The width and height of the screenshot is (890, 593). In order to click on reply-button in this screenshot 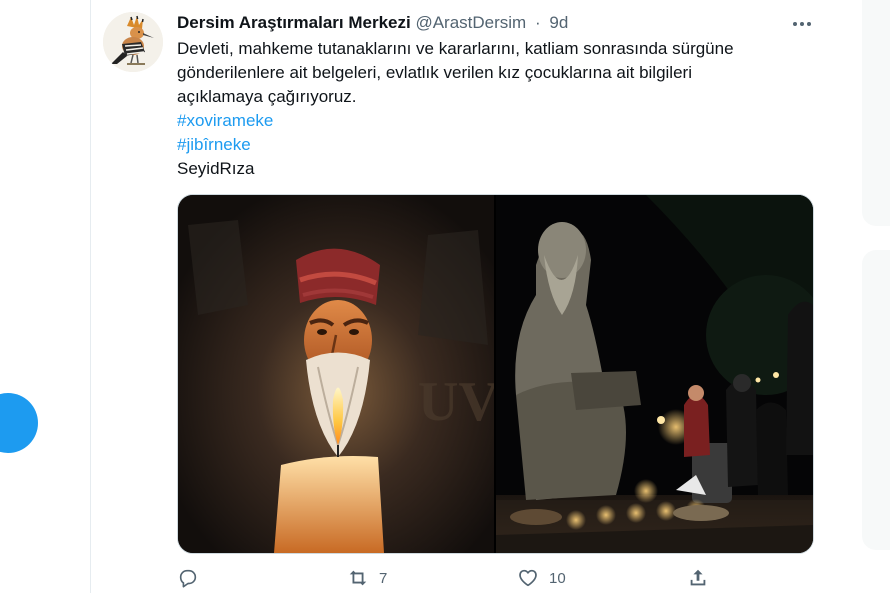, I will do `click(188, 578)`.